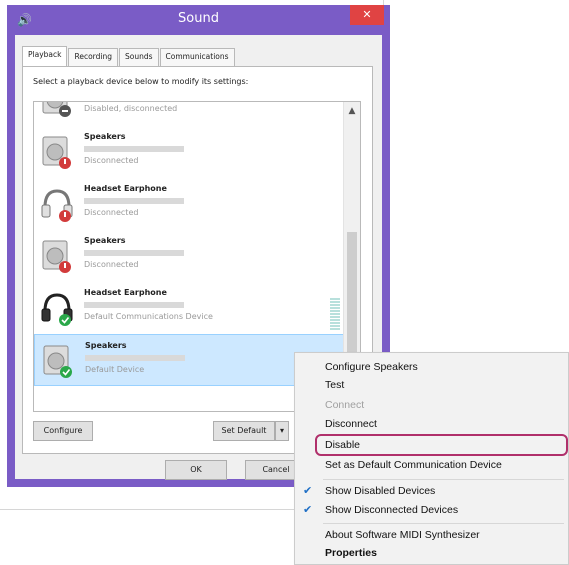 The height and width of the screenshot is (565, 569). I want to click on menu-item-disconnect: Disconnect, so click(351, 424).